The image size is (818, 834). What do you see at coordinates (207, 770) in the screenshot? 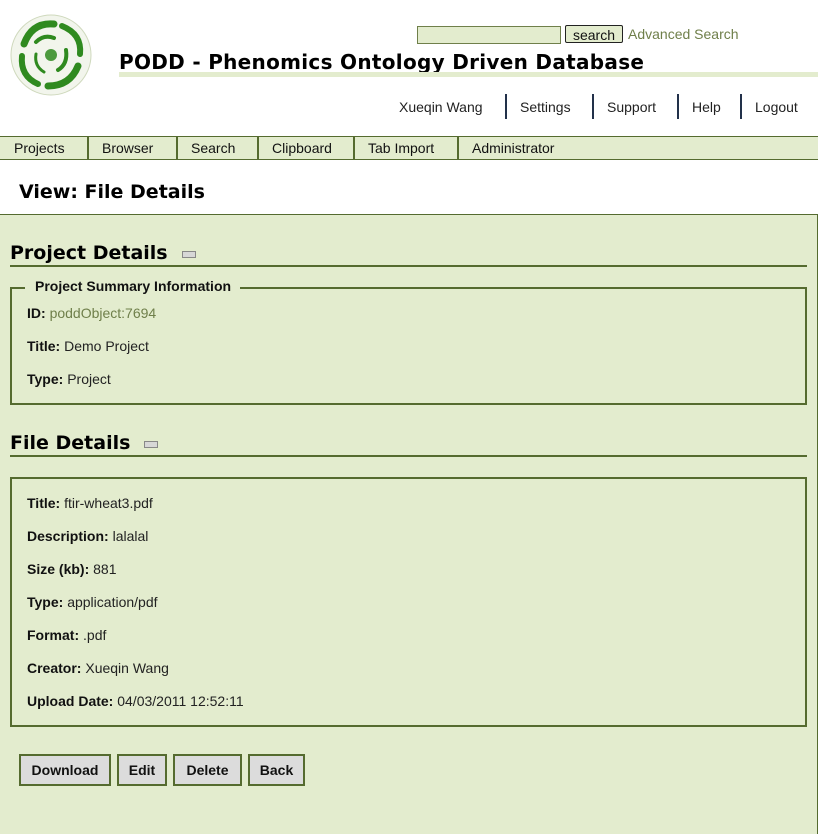
I see `delete-button: Delete` at bounding box center [207, 770].